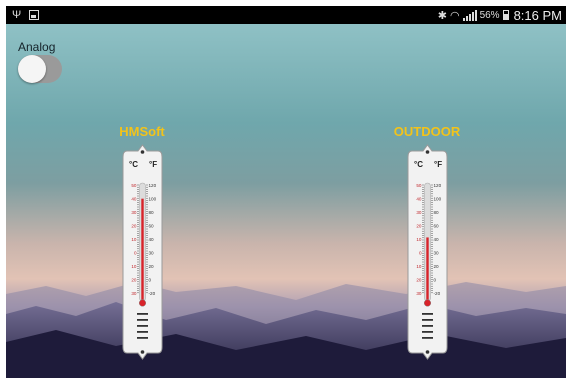 The width and height of the screenshot is (569, 382). What do you see at coordinates (286, 15) in the screenshot?
I see `status-bar: Ψ ✱ ◠ 56% 8:16 PM` at bounding box center [286, 15].